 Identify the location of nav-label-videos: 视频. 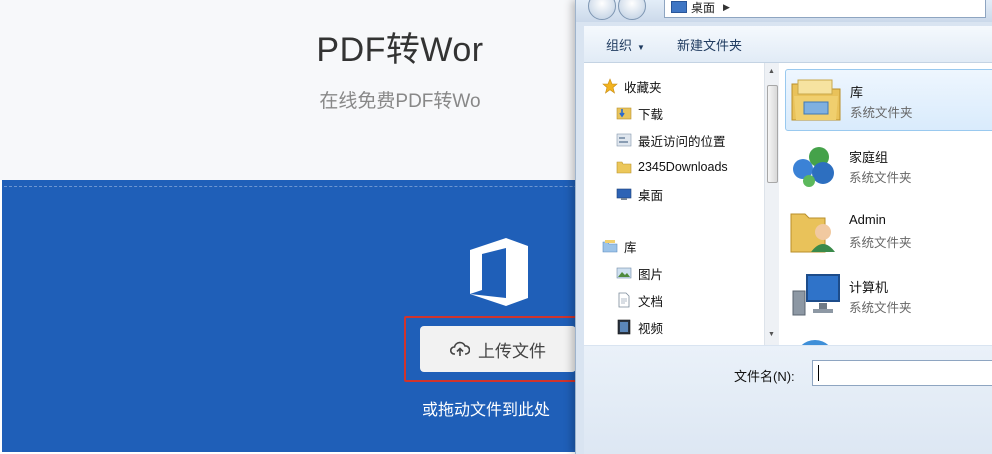
(651, 328).